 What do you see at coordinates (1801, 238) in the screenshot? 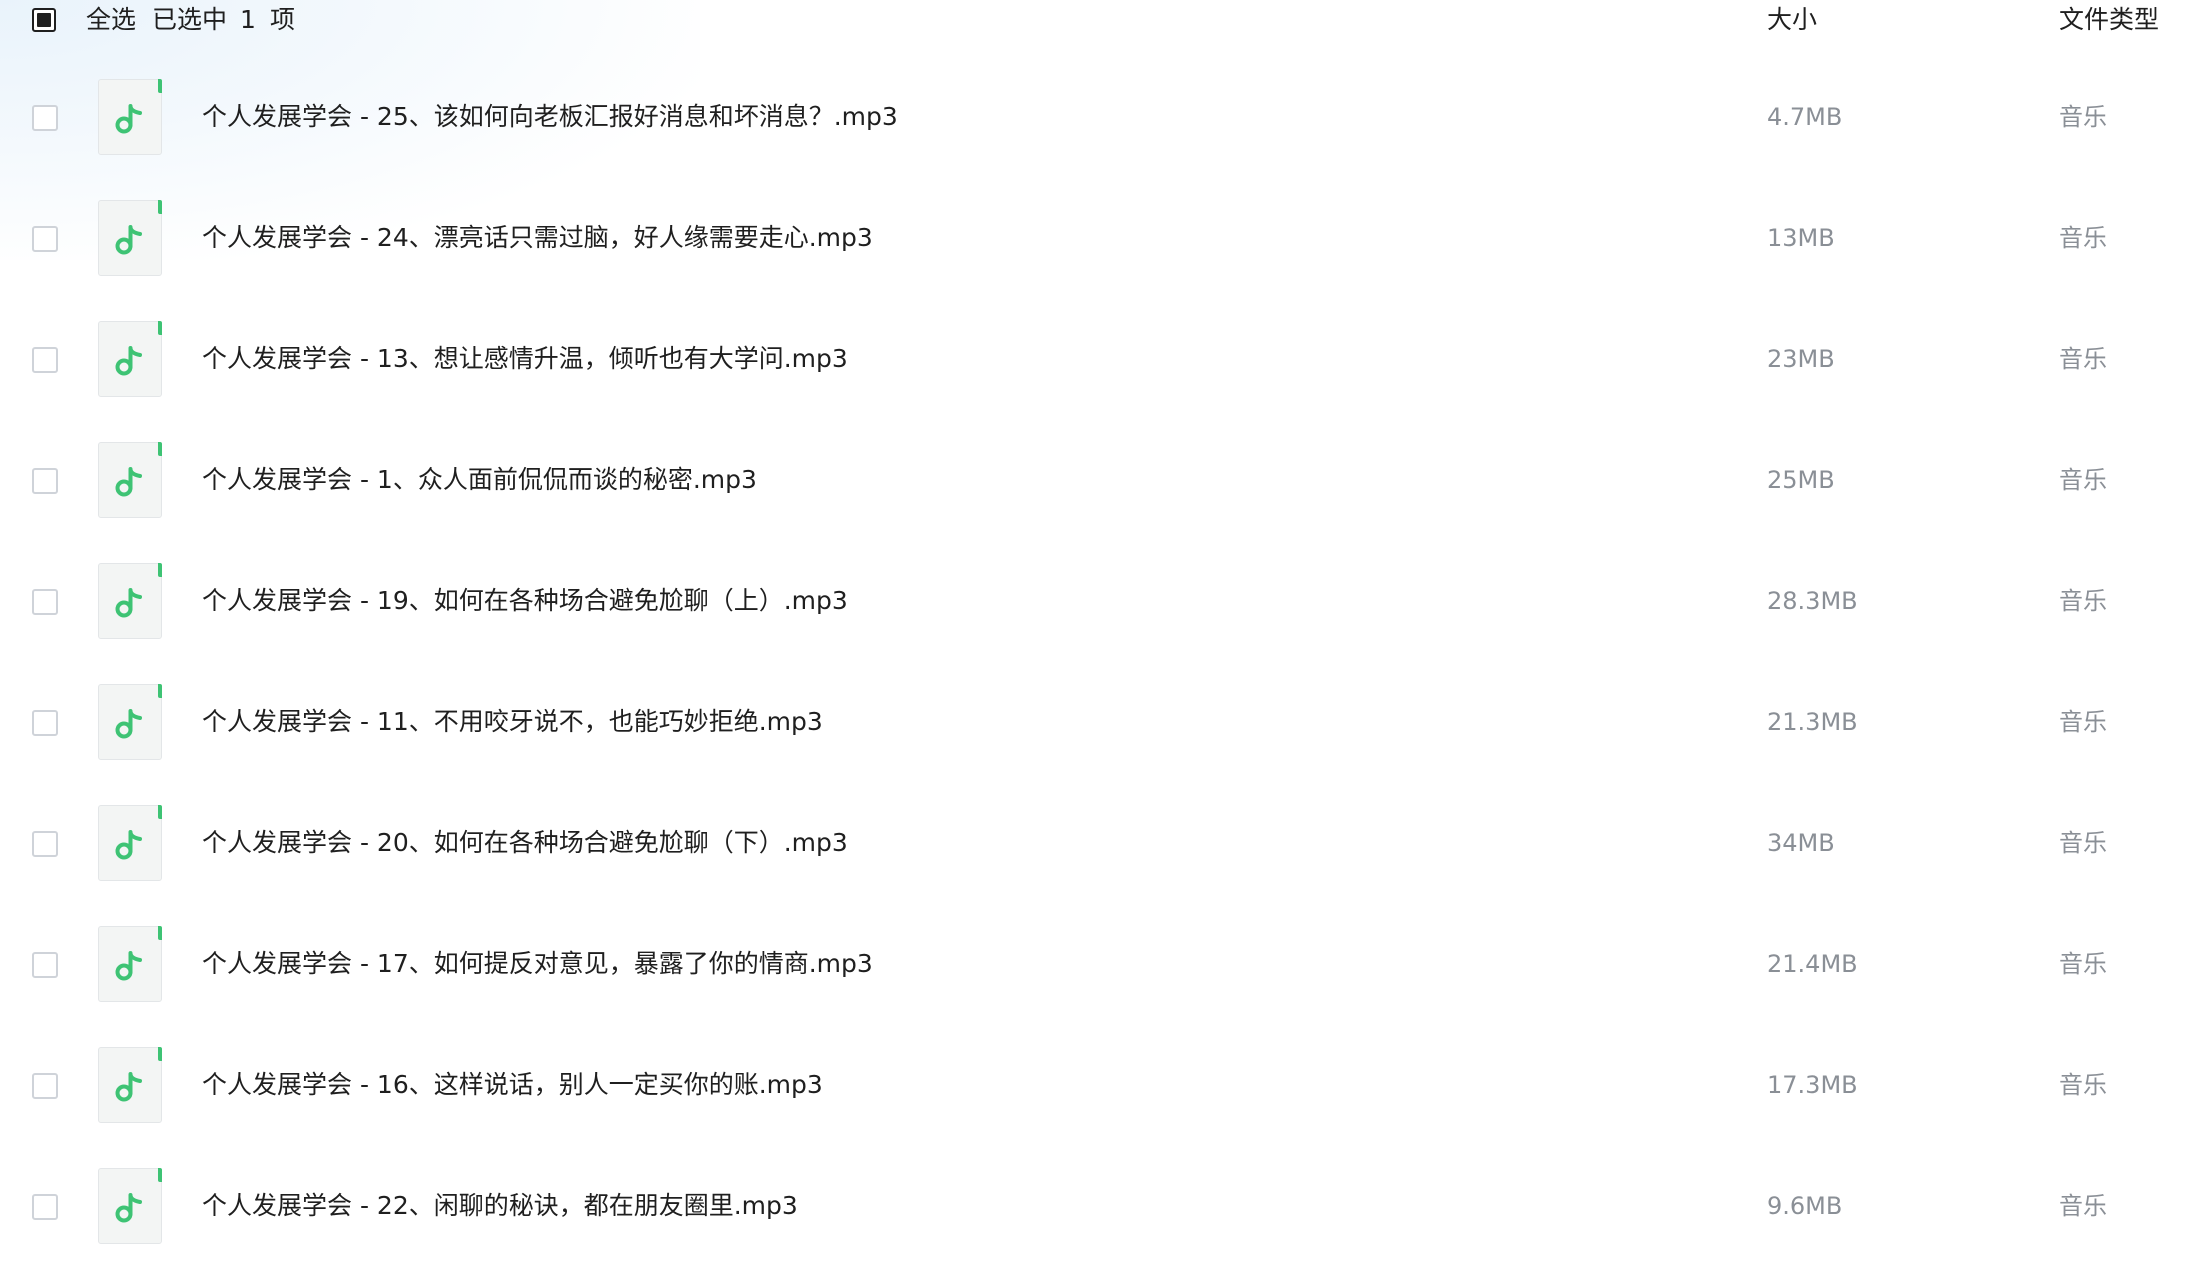
I see `file-size: 13MB` at bounding box center [1801, 238].